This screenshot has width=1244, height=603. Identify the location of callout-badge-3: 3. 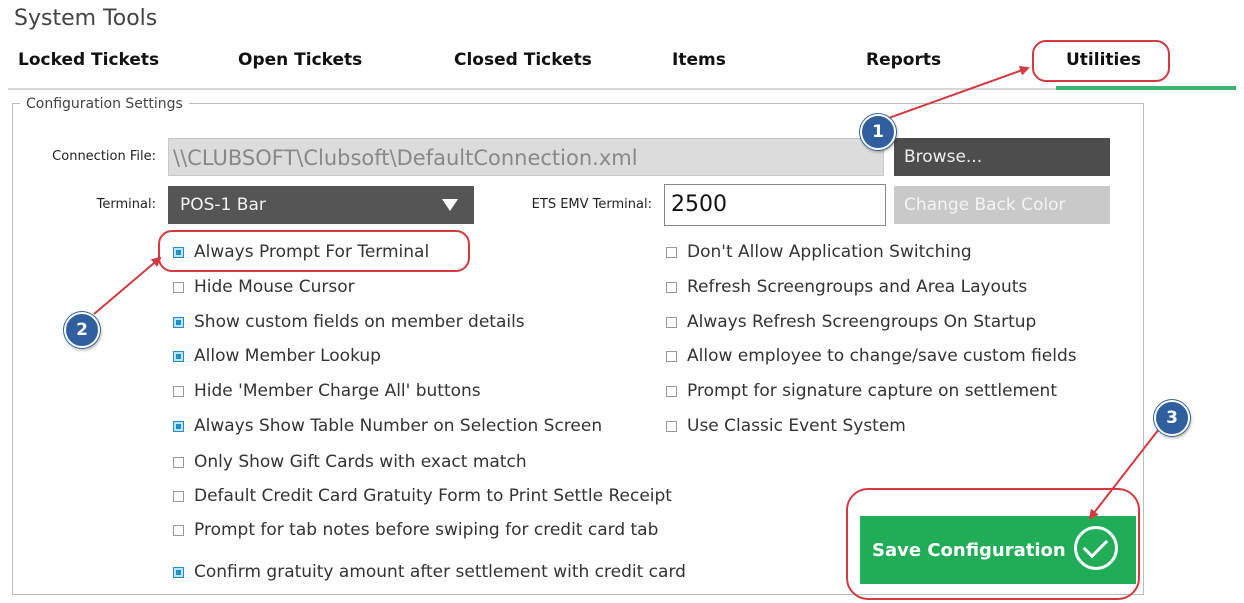
(1172, 418).